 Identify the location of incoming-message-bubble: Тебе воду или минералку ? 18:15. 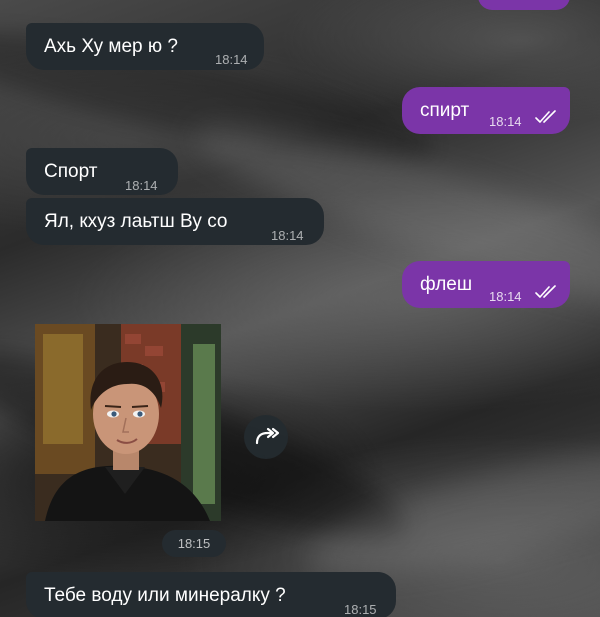
(211, 594).